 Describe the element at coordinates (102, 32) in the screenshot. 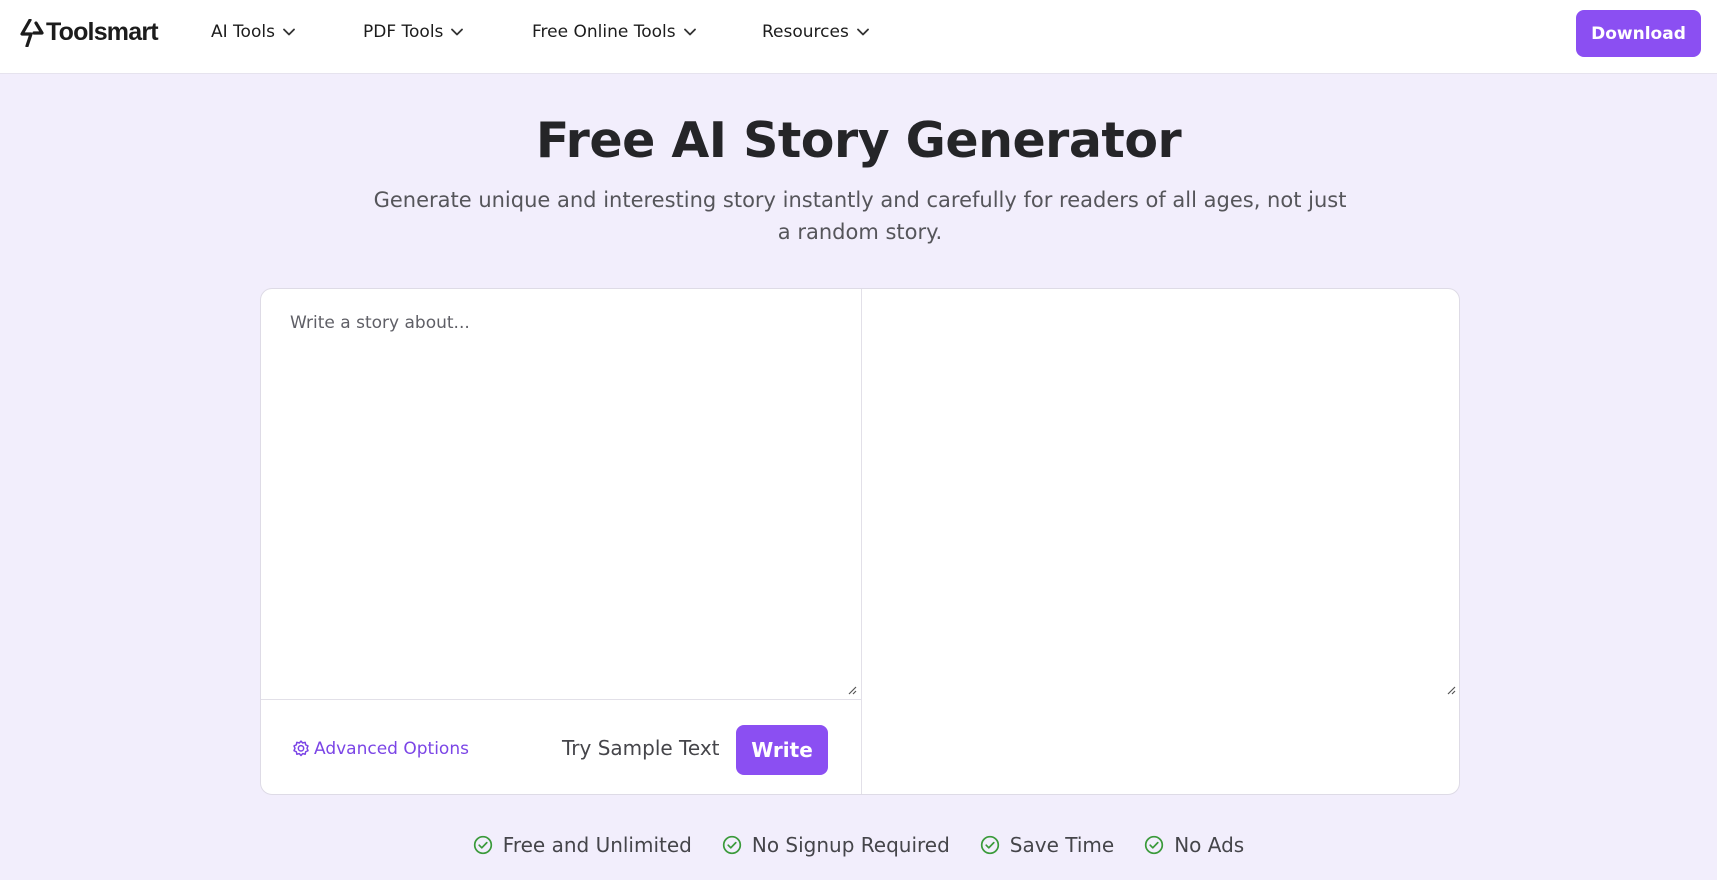

I see `logo-text: Toolsmart` at that location.